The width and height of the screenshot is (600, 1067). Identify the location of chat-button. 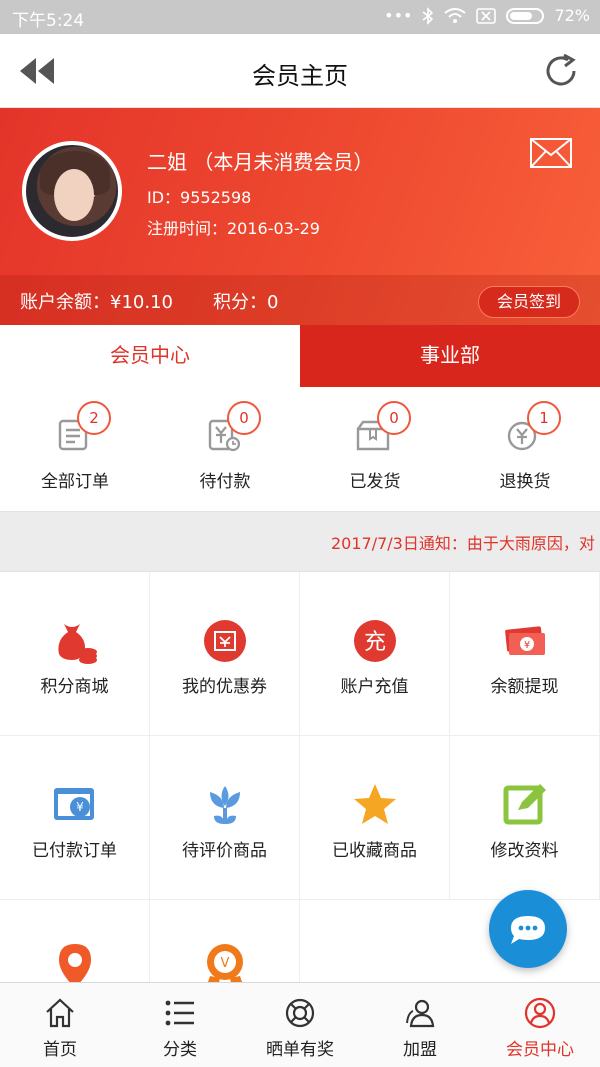
(528, 929).